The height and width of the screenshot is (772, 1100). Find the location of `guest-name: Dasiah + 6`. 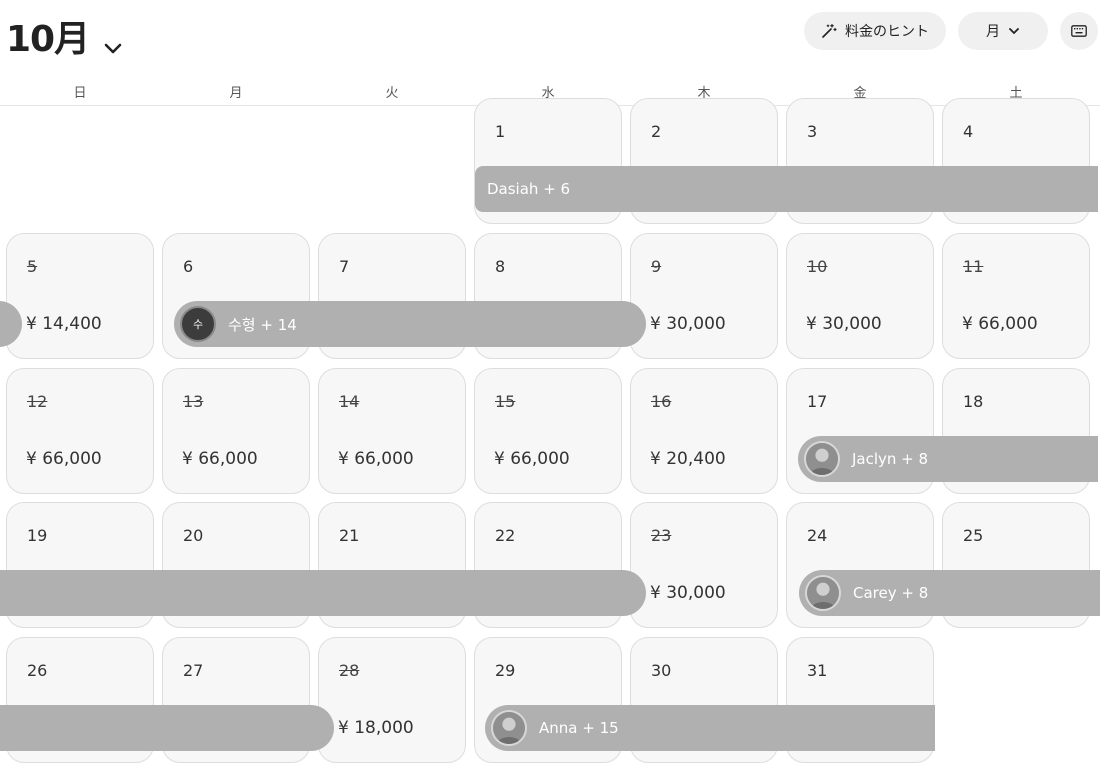

guest-name: Dasiah + 6 is located at coordinates (529, 189).